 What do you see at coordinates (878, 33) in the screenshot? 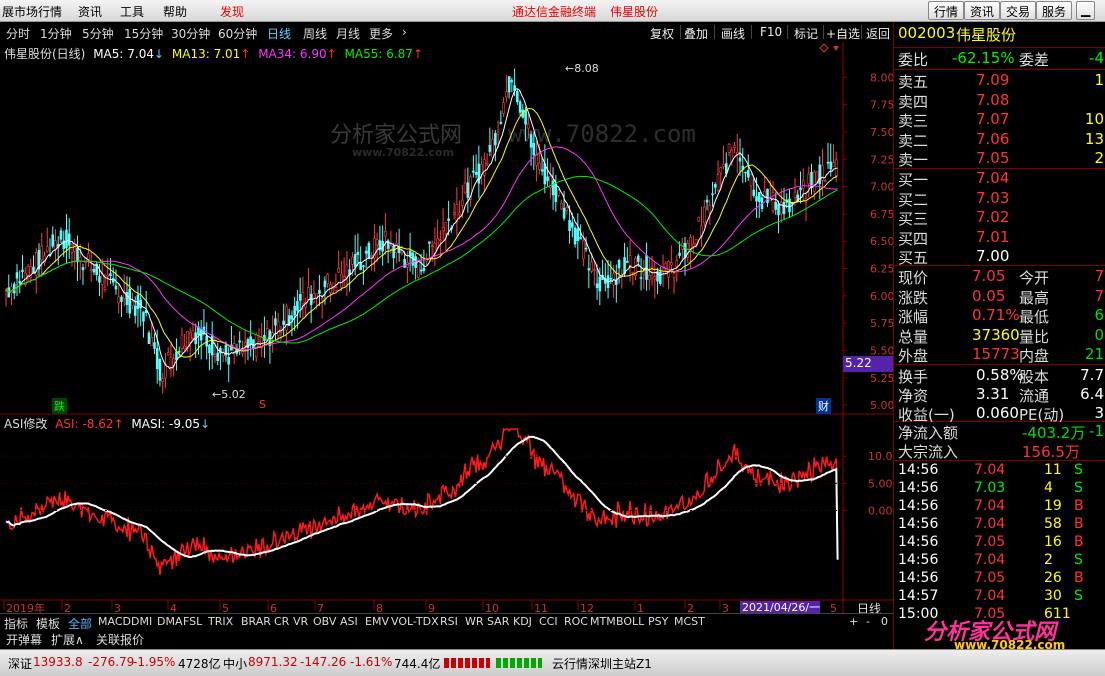
I see `back-button: 返回` at bounding box center [878, 33].